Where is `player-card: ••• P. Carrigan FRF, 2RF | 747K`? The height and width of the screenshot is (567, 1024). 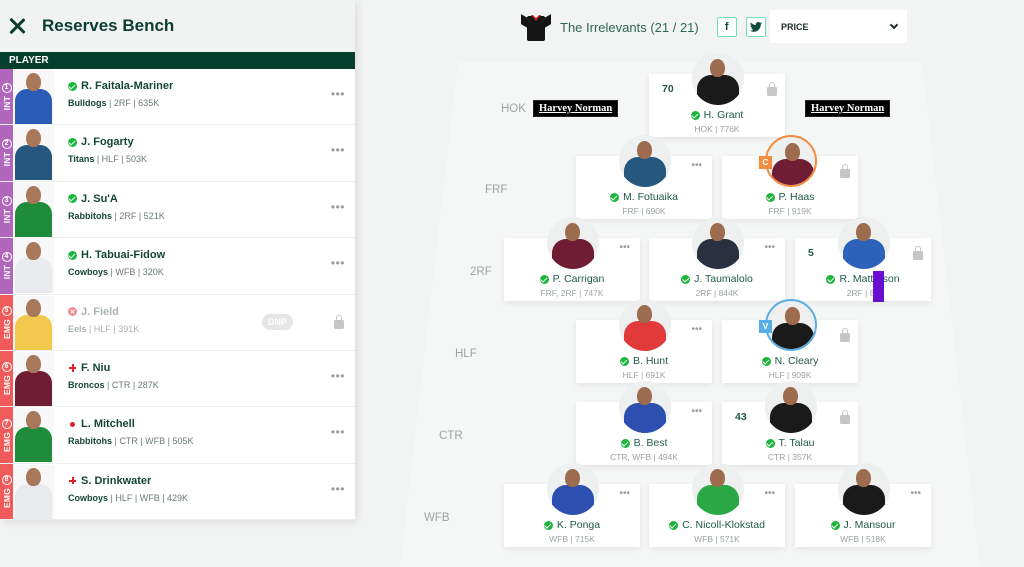
player-card: ••• P. Carrigan FRF, 2RF | 747K is located at coordinates (572, 259).